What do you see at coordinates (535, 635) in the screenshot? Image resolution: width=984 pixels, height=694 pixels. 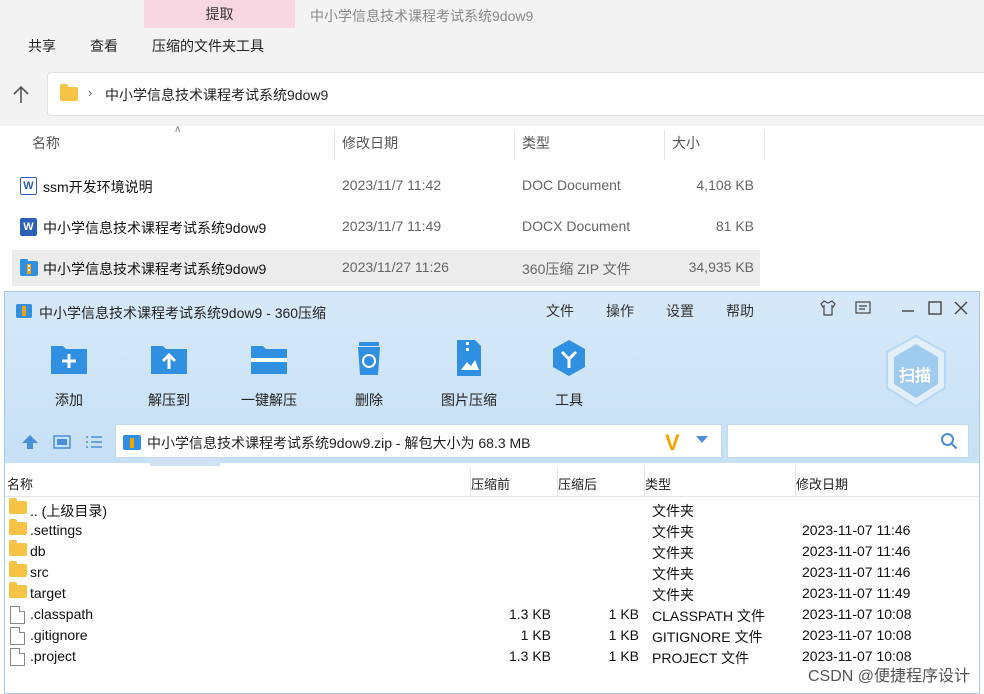 I see `item-size-before: 1 KB` at bounding box center [535, 635].